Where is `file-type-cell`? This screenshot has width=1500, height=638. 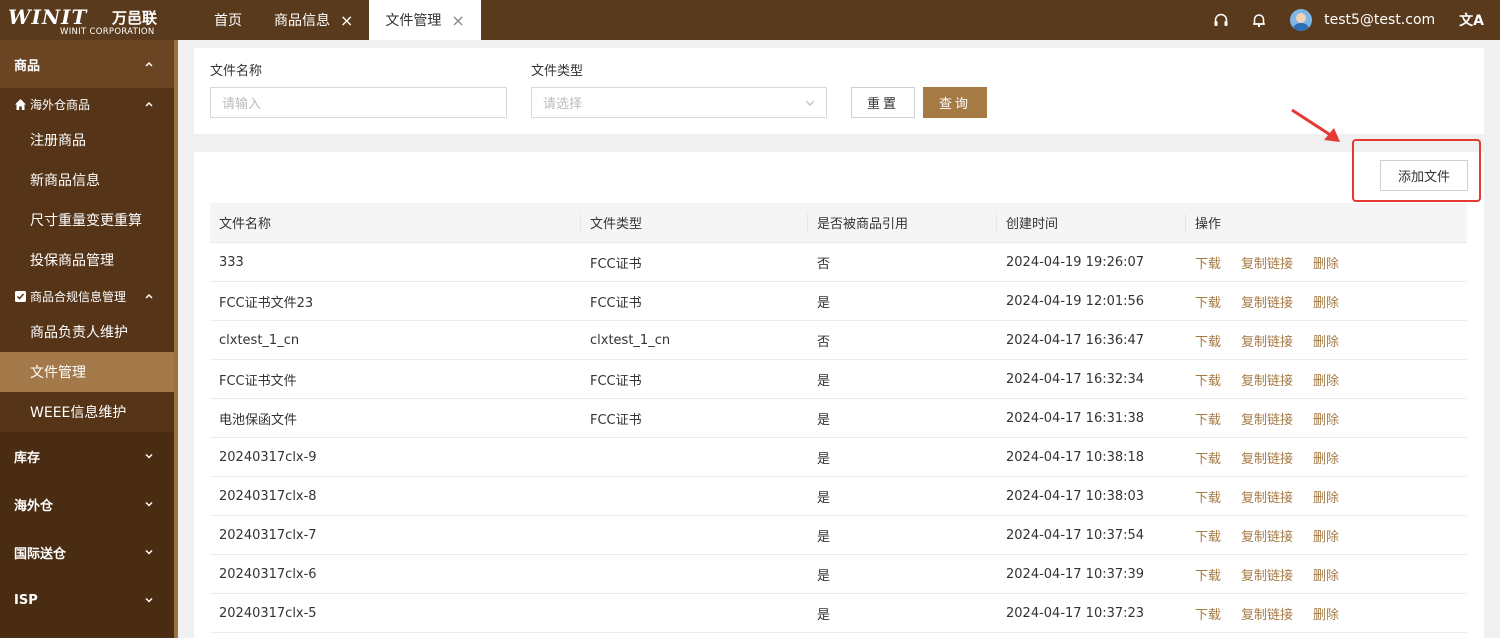 file-type-cell is located at coordinates (694, 535).